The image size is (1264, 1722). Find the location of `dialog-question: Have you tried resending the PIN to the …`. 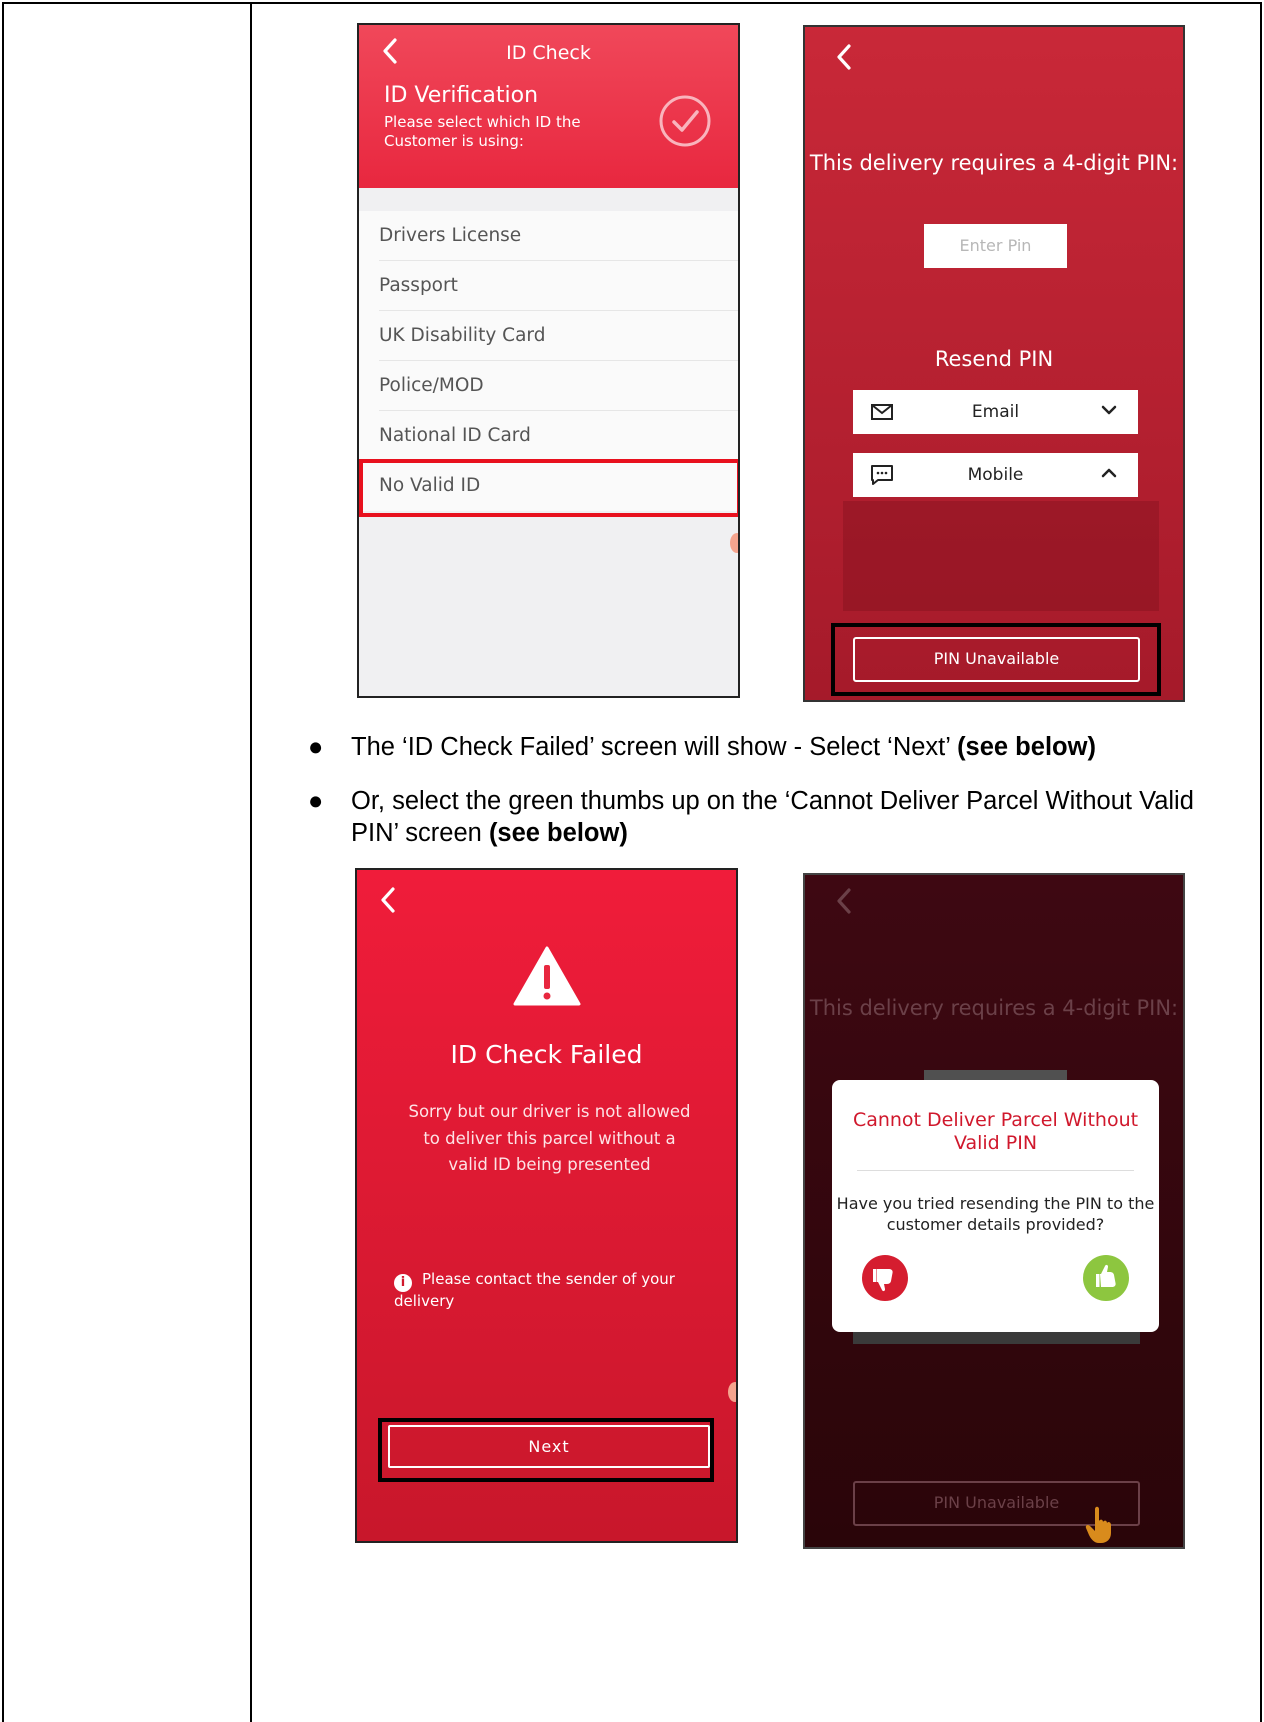

dialog-question: Have you tried resending the PIN to the … is located at coordinates (995, 1214).